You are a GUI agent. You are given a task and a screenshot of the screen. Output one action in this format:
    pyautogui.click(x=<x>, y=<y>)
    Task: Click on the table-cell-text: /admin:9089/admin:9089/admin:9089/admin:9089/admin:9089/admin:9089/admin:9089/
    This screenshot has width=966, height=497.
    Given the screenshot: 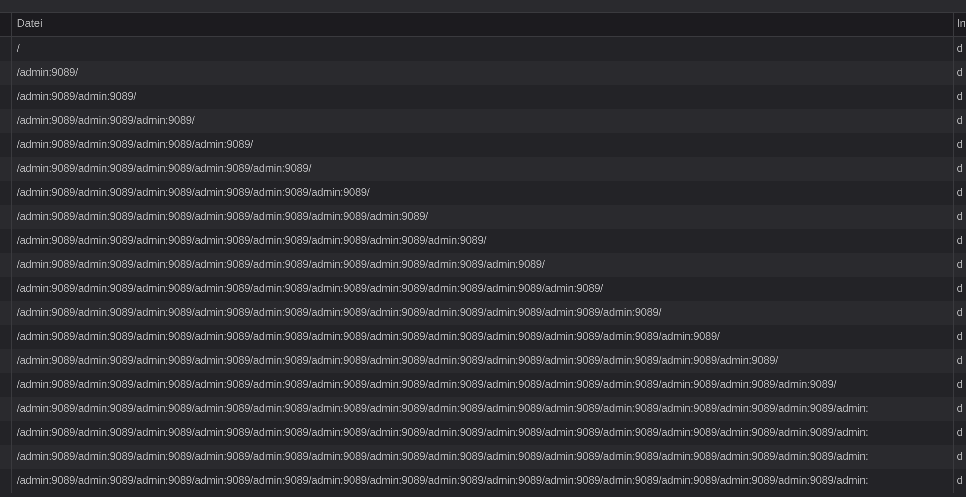 What is the action you would take?
    pyautogui.click(x=223, y=217)
    